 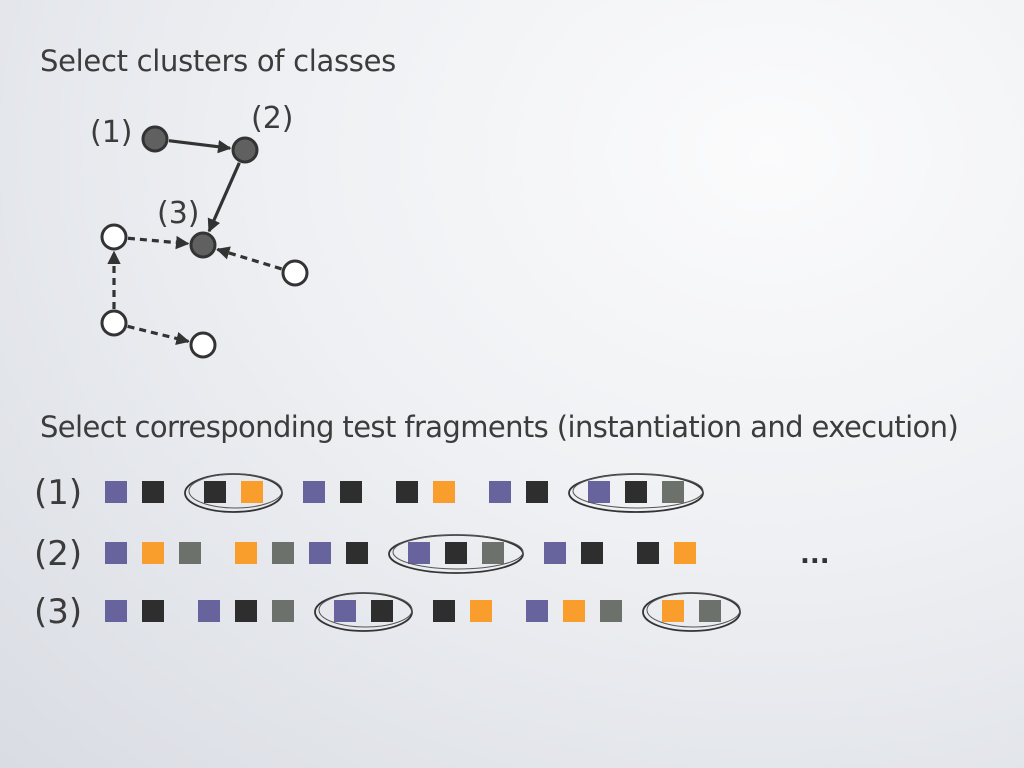 I want to click on row-label-1: (1), so click(x=58, y=493).